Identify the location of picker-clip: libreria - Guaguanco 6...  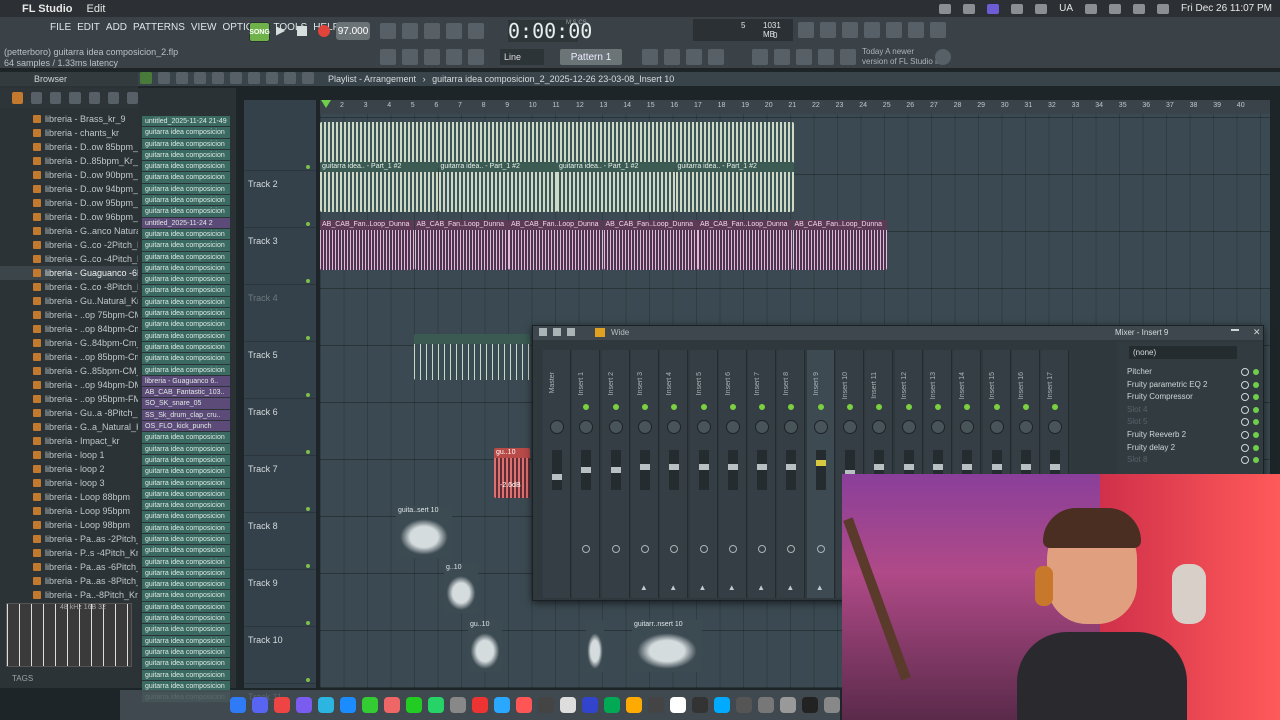
(186, 381).